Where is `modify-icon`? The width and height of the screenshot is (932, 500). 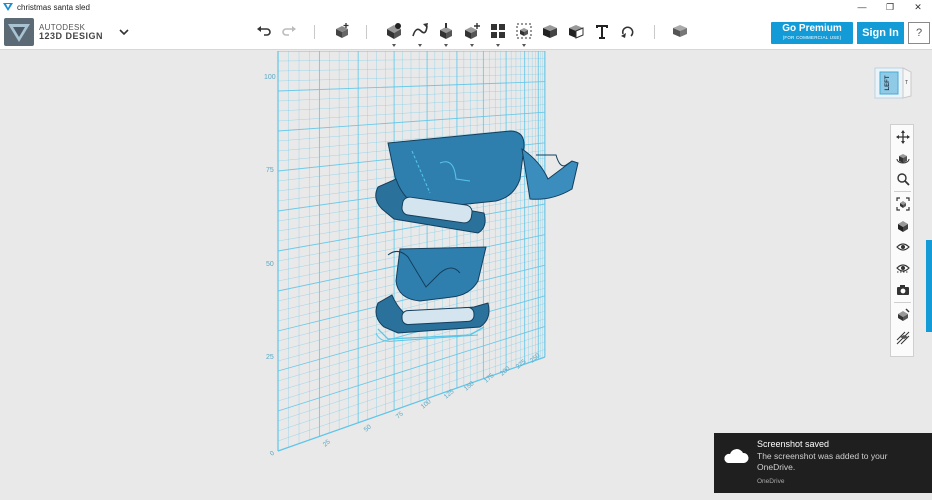 modify-icon is located at coordinates (472, 31).